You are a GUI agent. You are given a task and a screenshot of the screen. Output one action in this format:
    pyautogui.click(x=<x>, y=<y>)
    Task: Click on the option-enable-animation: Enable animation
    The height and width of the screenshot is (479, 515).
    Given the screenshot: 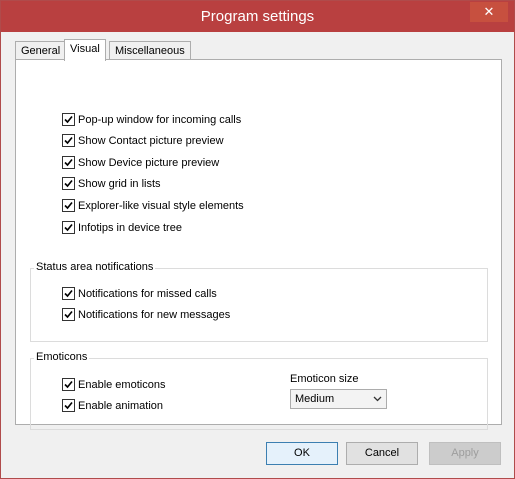 What is the action you would take?
    pyautogui.click(x=112, y=406)
    